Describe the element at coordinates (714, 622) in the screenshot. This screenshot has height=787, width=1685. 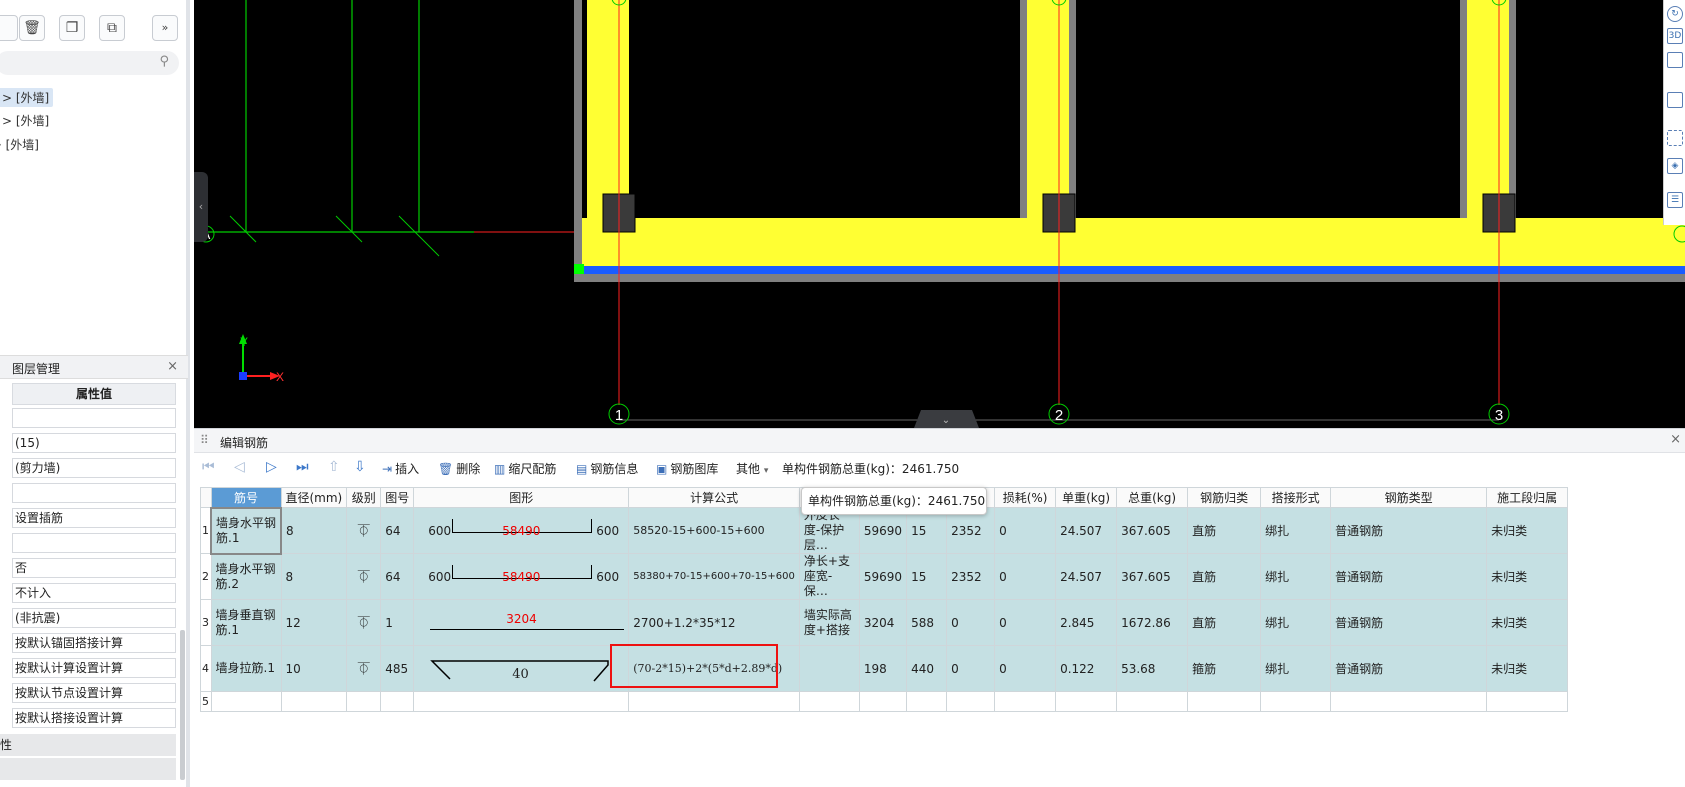
I see `cell-formula: 2700+1.2*35*12` at that location.